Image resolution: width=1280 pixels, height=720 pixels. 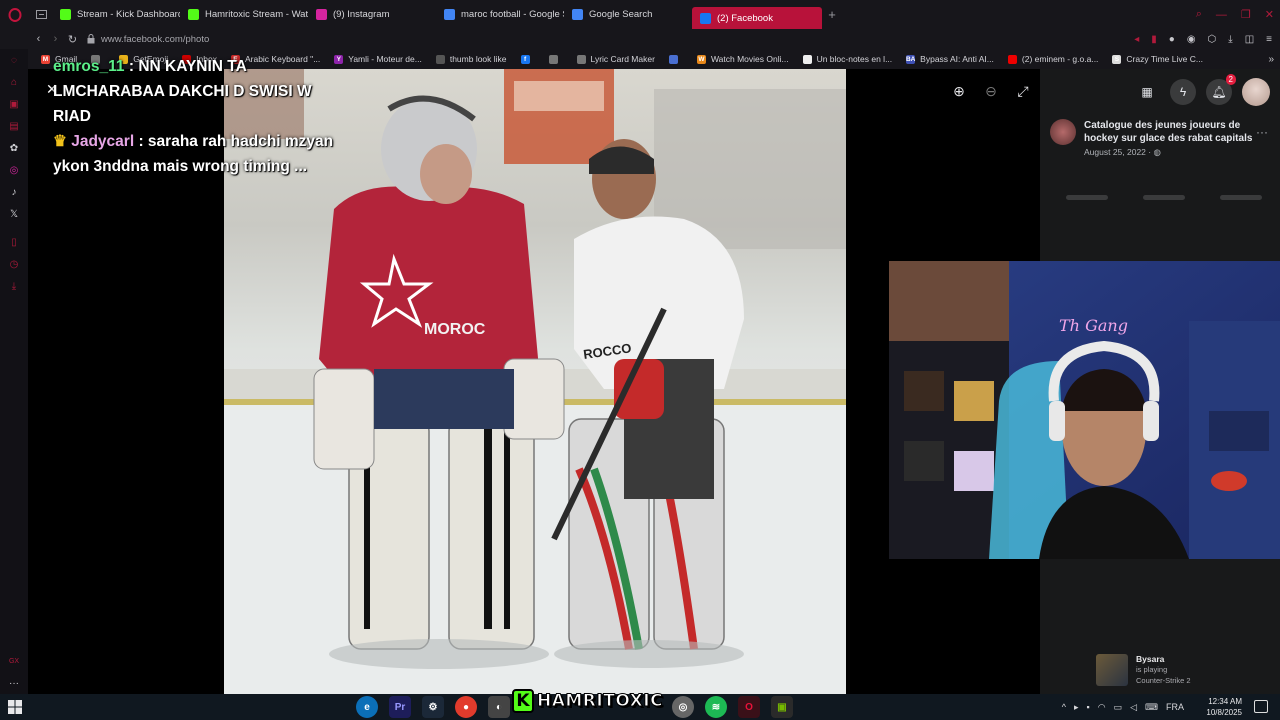 What do you see at coordinates (959, 91) in the screenshot?
I see `zoom-in-icon: ⊕` at bounding box center [959, 91].